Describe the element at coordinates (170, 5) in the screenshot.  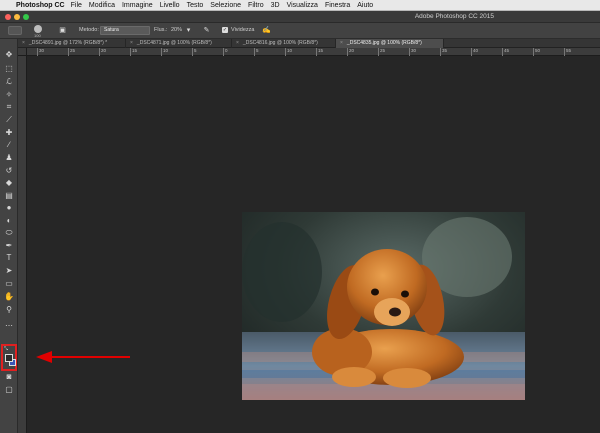
I see `menu-livello: Livello` at that location.